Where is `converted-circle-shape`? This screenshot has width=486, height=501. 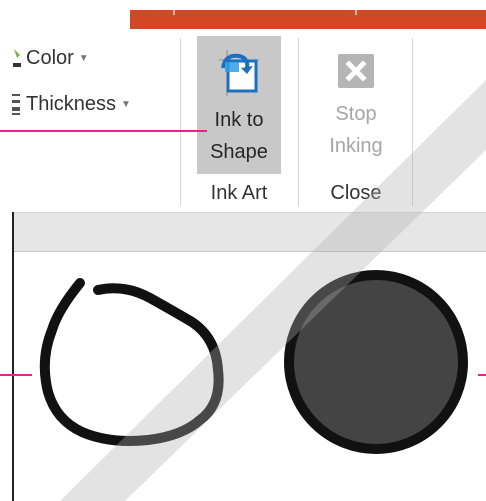 converted-circle-shape is located at coordinates (376, 362).